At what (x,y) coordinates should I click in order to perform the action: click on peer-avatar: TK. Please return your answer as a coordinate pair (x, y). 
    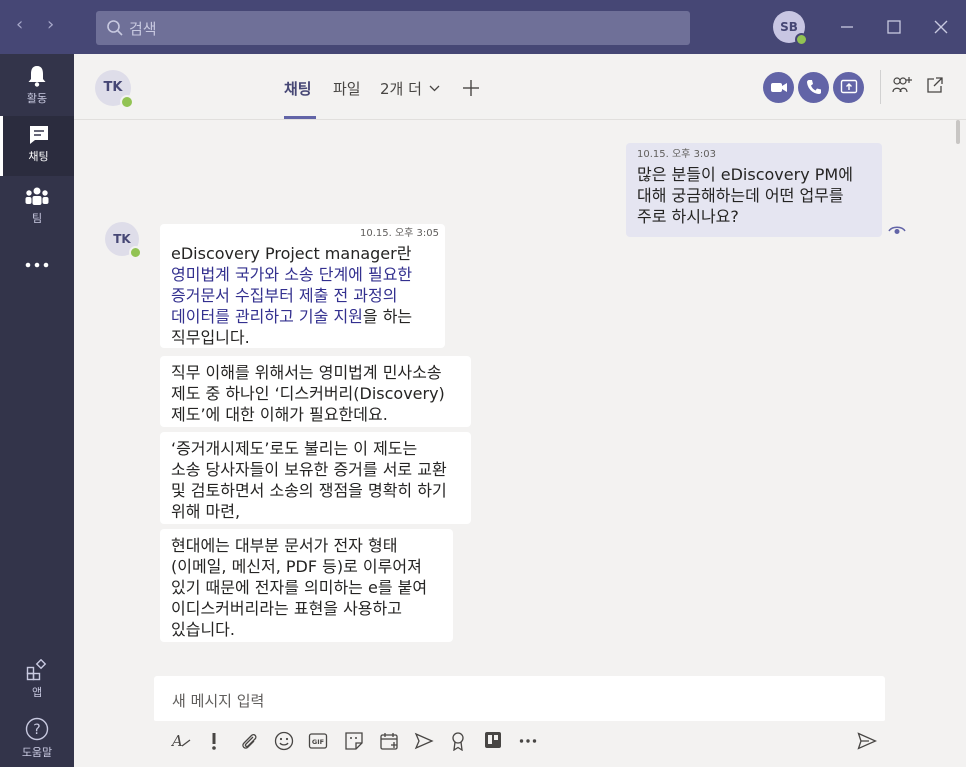
    Looking at the image, I should click on (114, 89).